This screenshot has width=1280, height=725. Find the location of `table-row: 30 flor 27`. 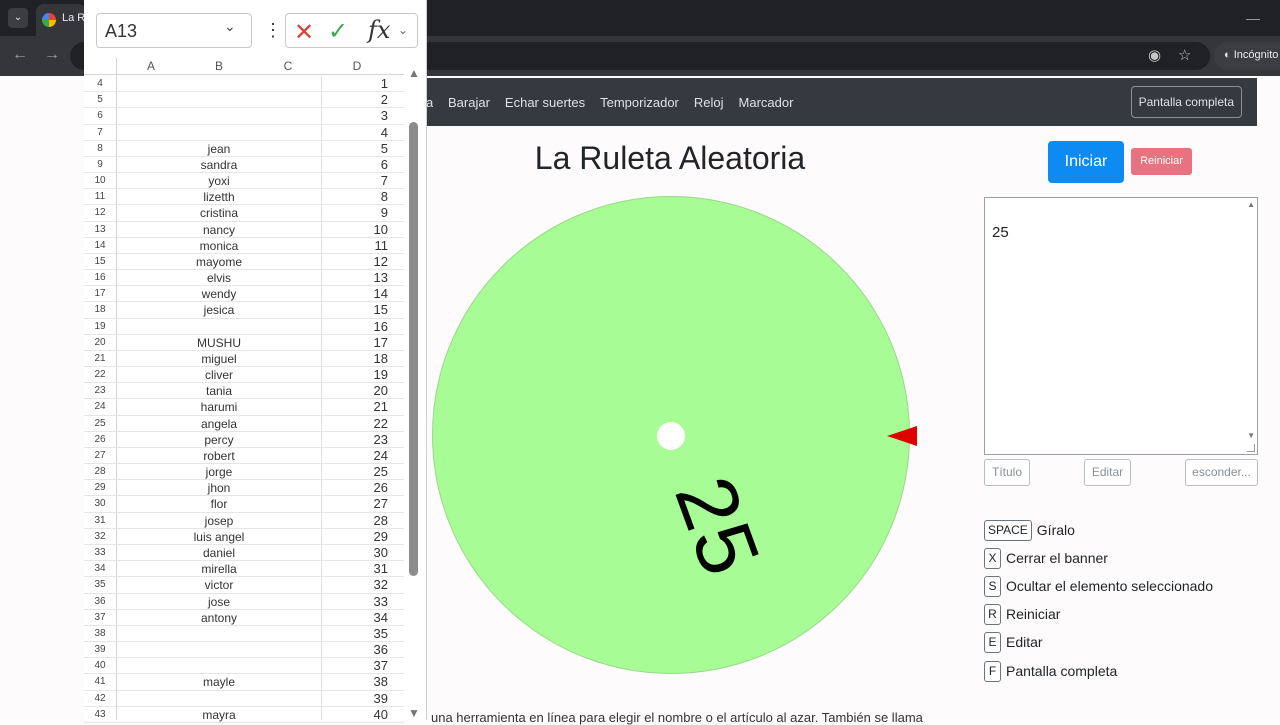

table-row: 30 flor 27 is located at coordinates (244, 504).